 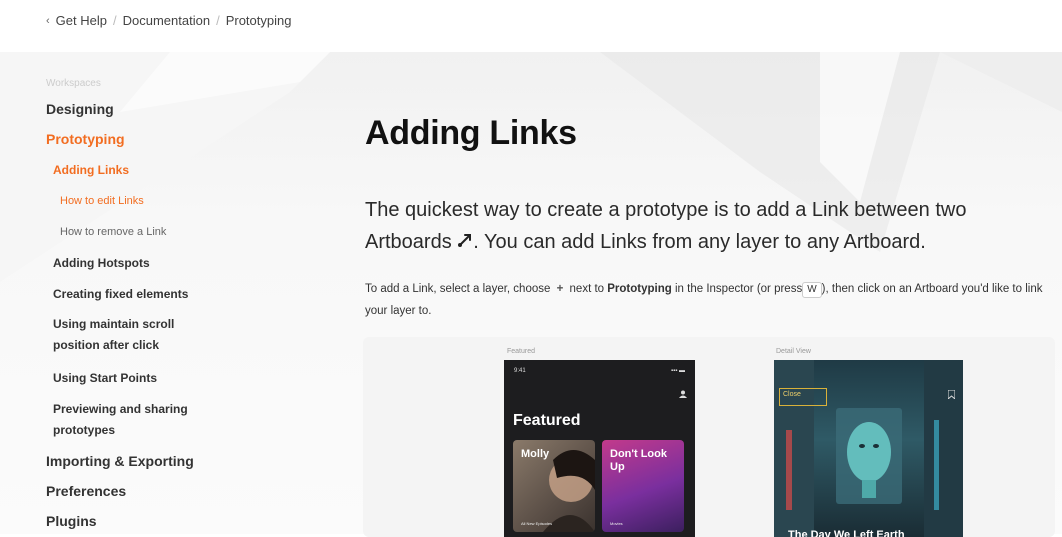 I want to click on status-time: 9:41, so click(x=520, y=371).